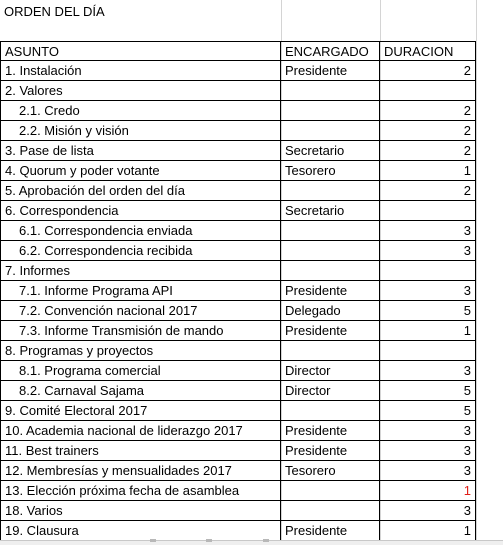  What do you see at coordinates (140, 211) in the screenshot?
I see `cell-asunto: 6. Correspondencia` at bounding box center [140, 211].